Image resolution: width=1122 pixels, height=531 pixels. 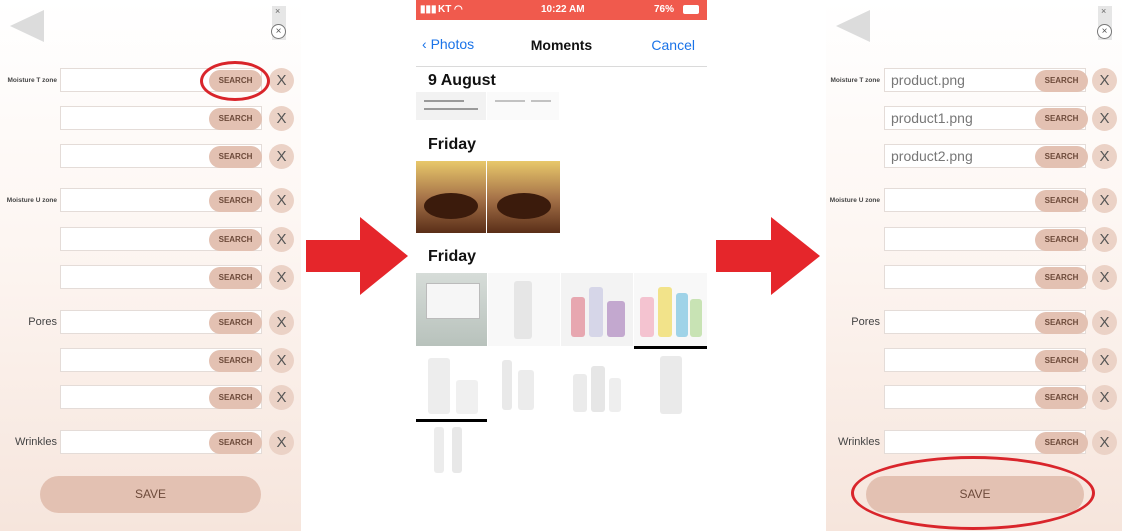 I want to click on form-row: product1.png SEARCH X, so click(x=974, y=119).